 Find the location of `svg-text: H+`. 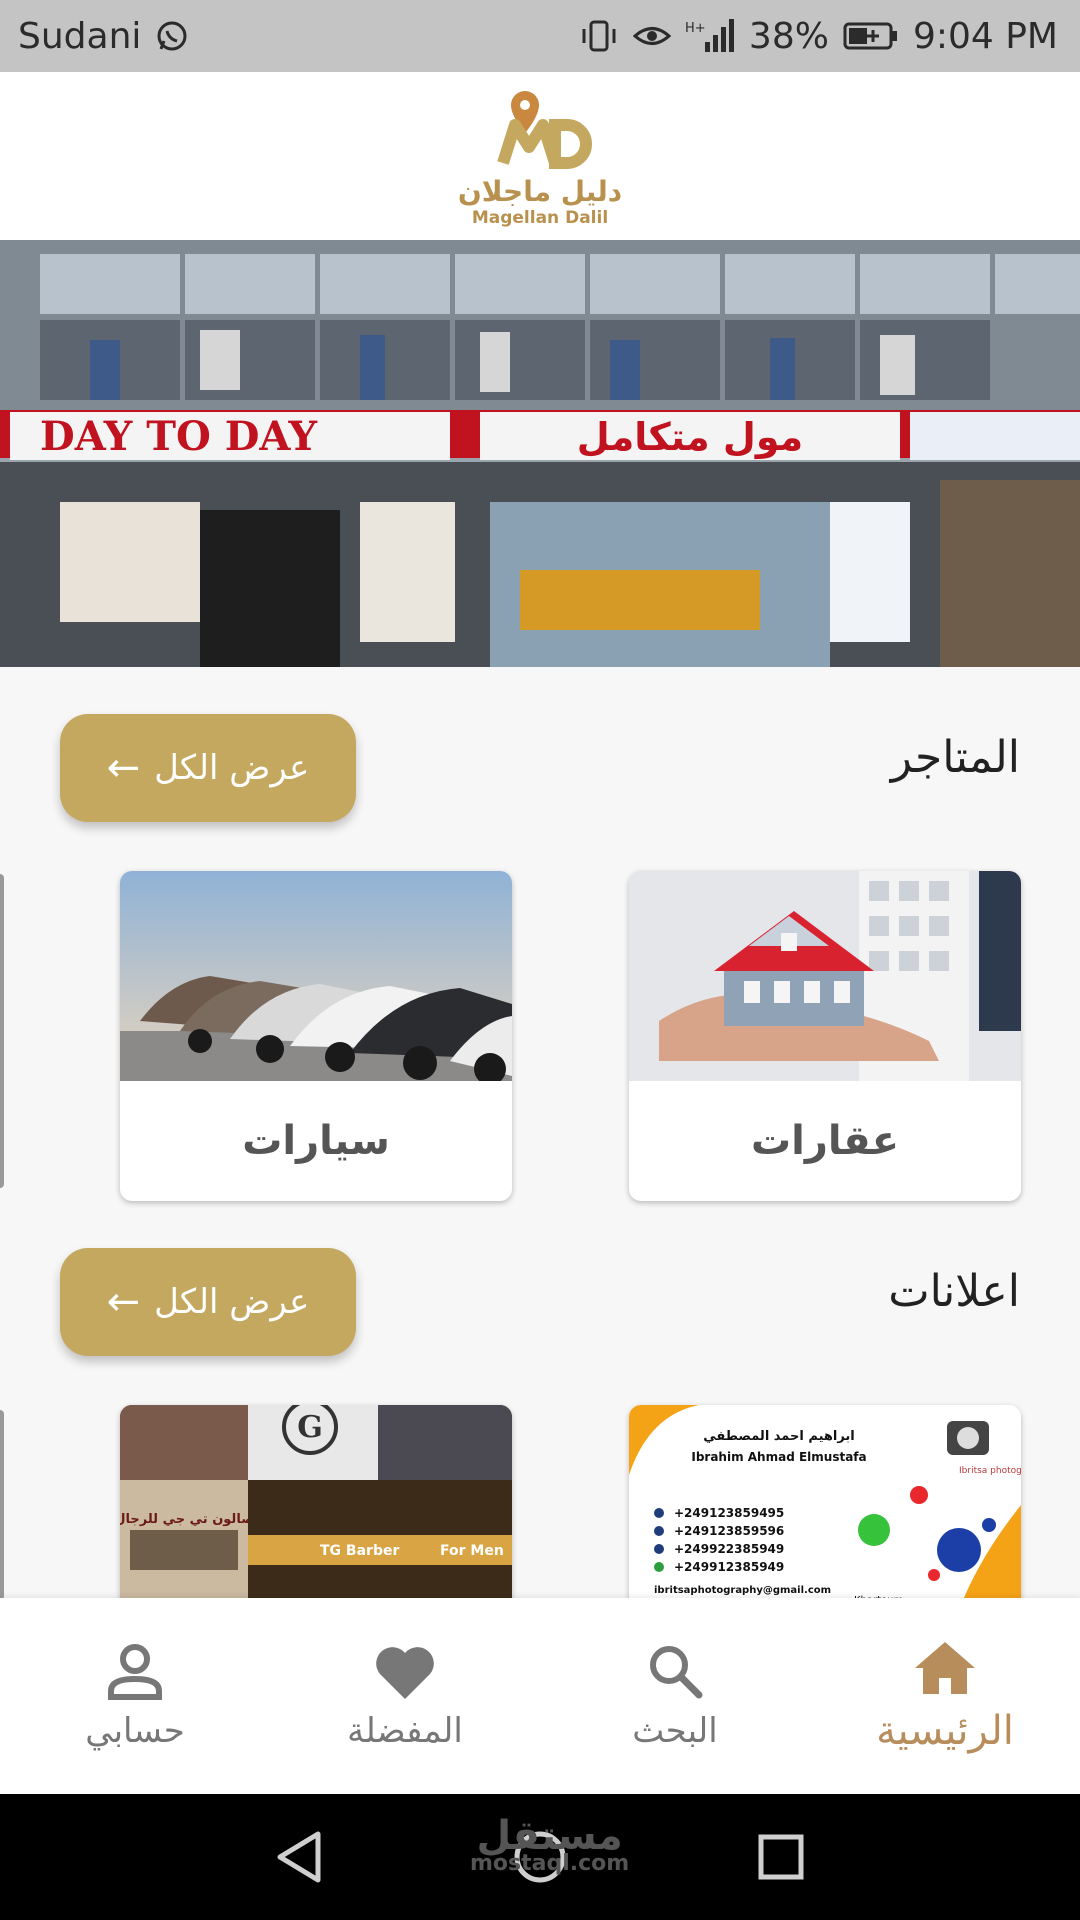

svg-text: H+ is located at coordinates (695, 28).